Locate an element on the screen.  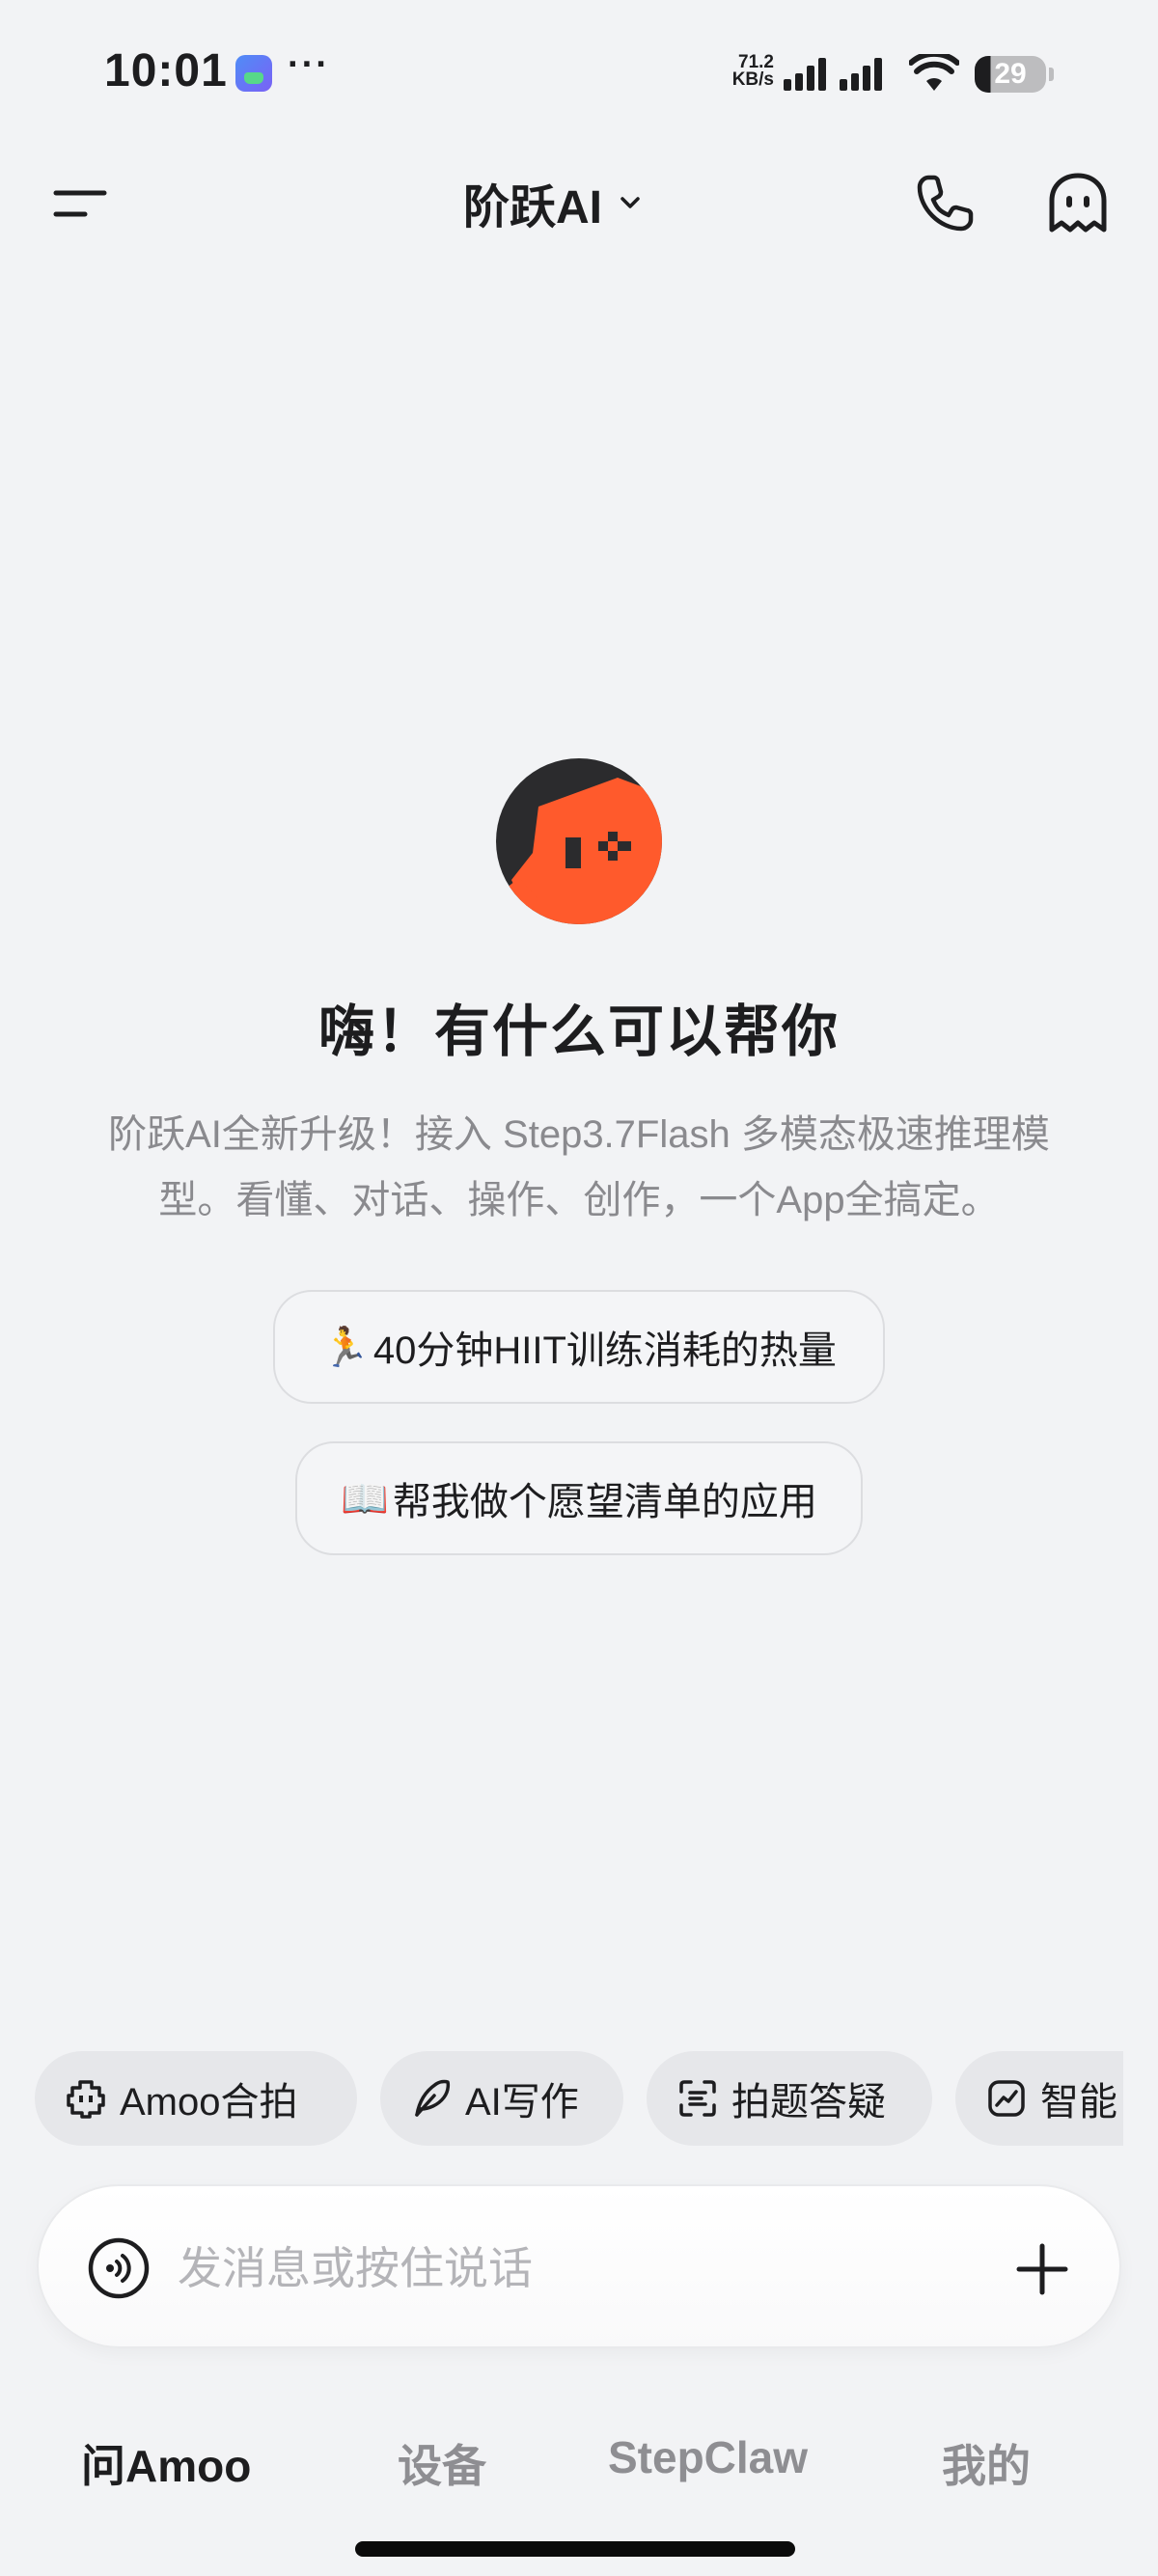
voice-input-icon is located at coordinates (119, 2268).